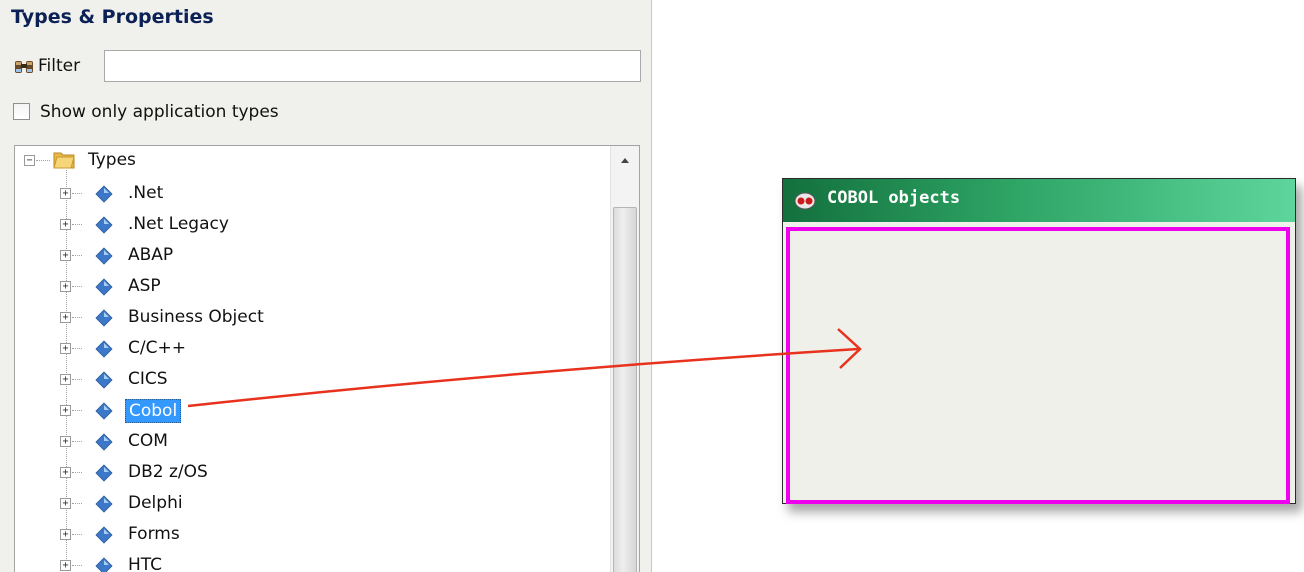 The image size is (1304, 572). I want to click on tree-item: + C/C++, so click(315, 348).